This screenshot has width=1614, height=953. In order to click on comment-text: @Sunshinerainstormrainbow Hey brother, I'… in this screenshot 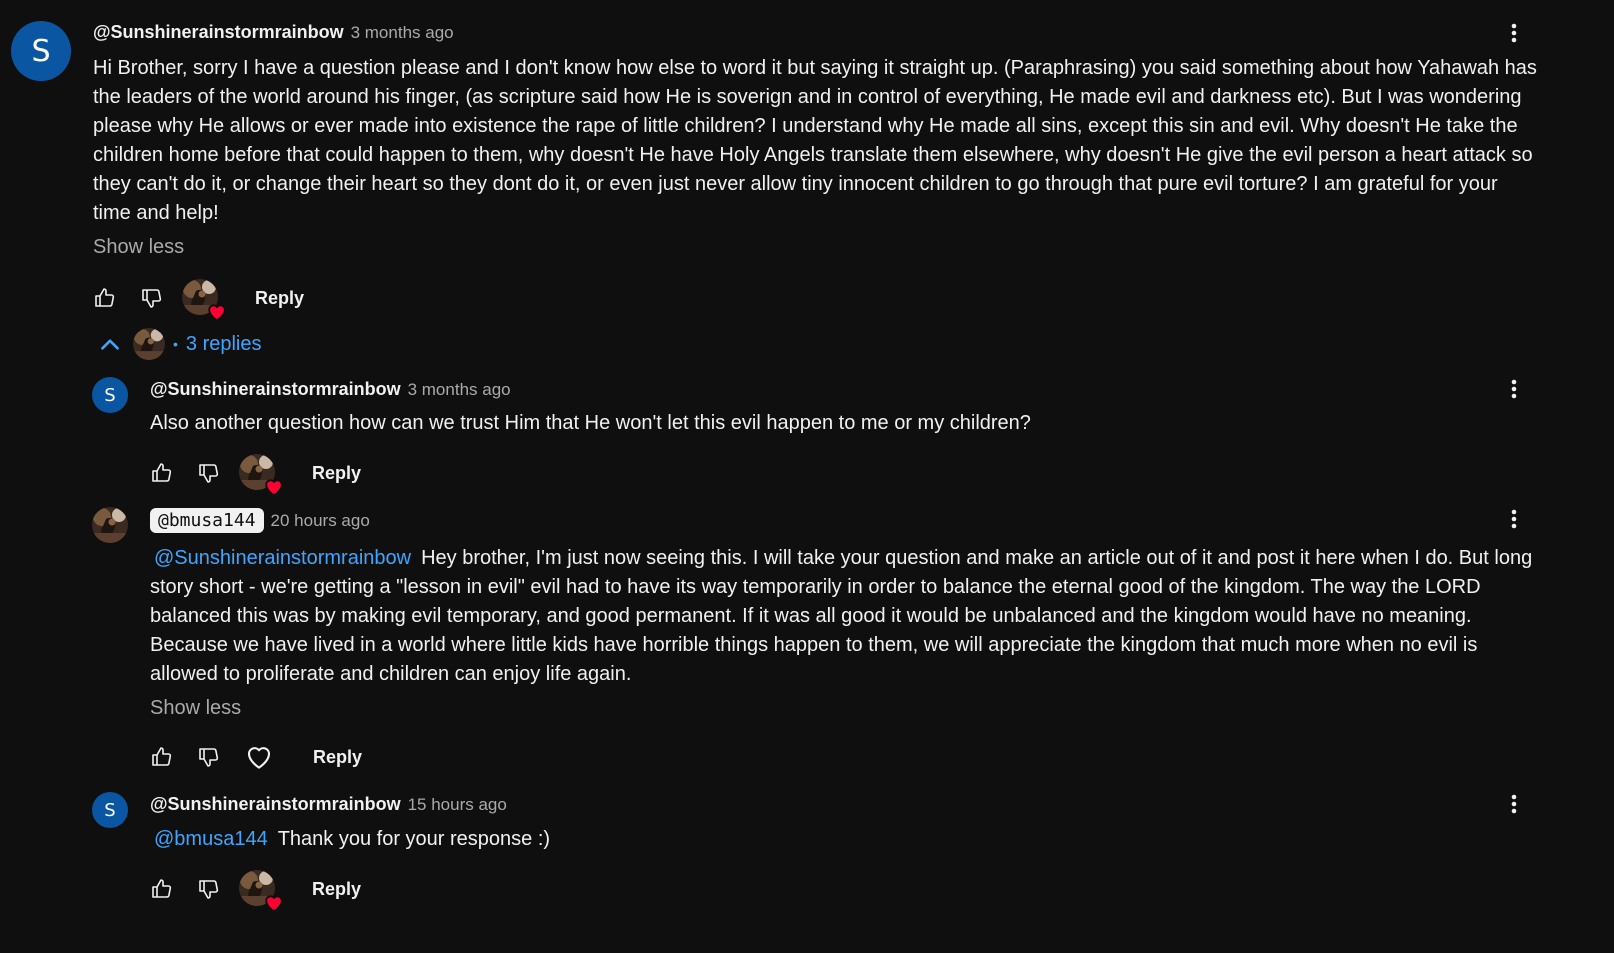, I will do `click(860, 616)`.